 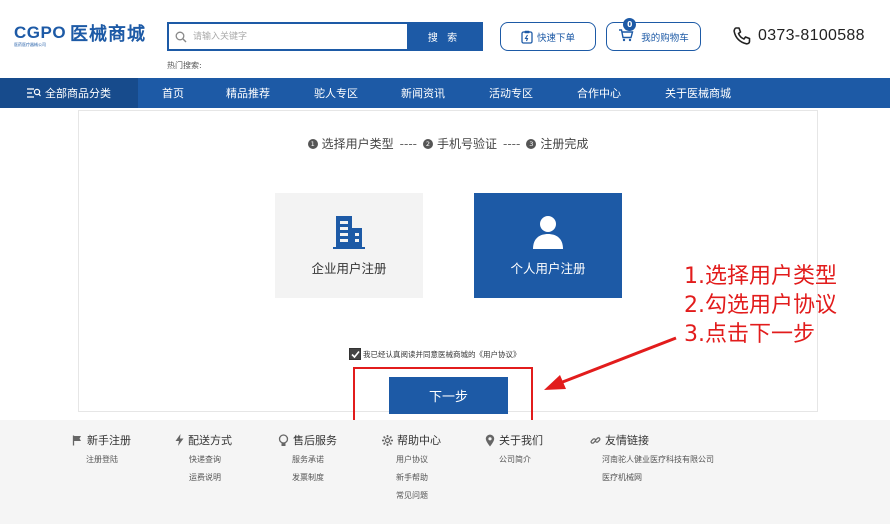 What do you see at coordinates (599, 93) in the screenshot?
I see `nav-cooperation: 合作中心` at bounding box center [599, 93].